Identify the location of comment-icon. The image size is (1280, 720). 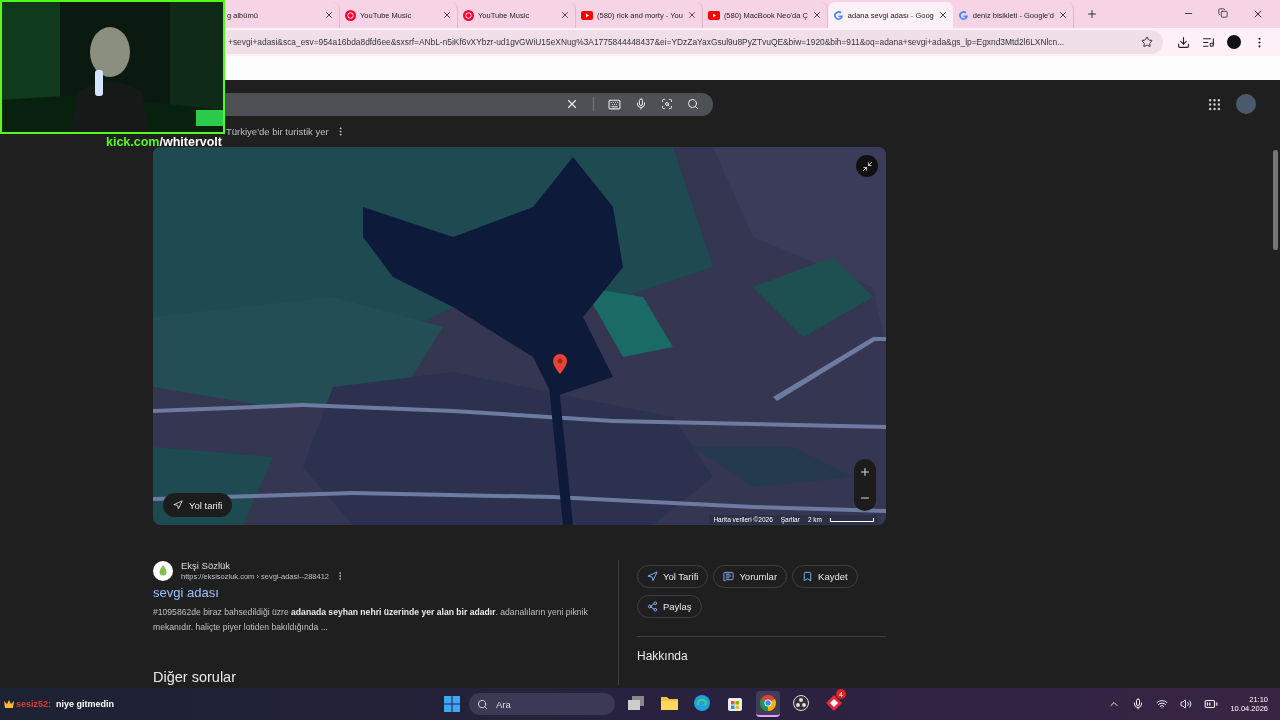
(729, 576).